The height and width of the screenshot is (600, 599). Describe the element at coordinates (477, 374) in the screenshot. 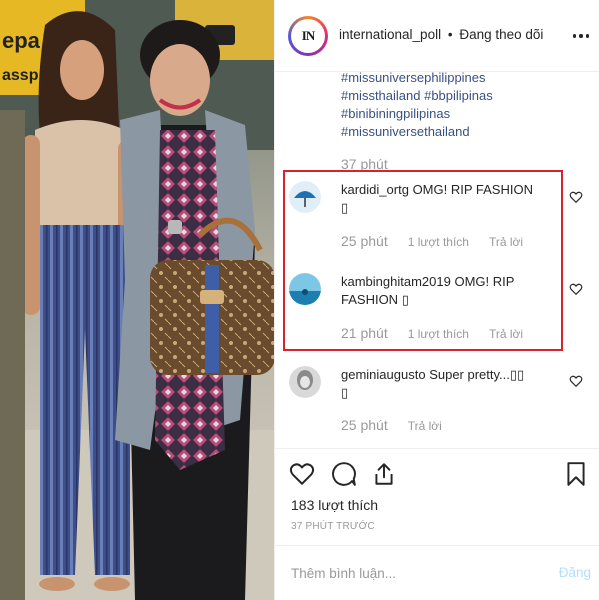

I see `comment-body: Super pretty...▯▯` at that location.